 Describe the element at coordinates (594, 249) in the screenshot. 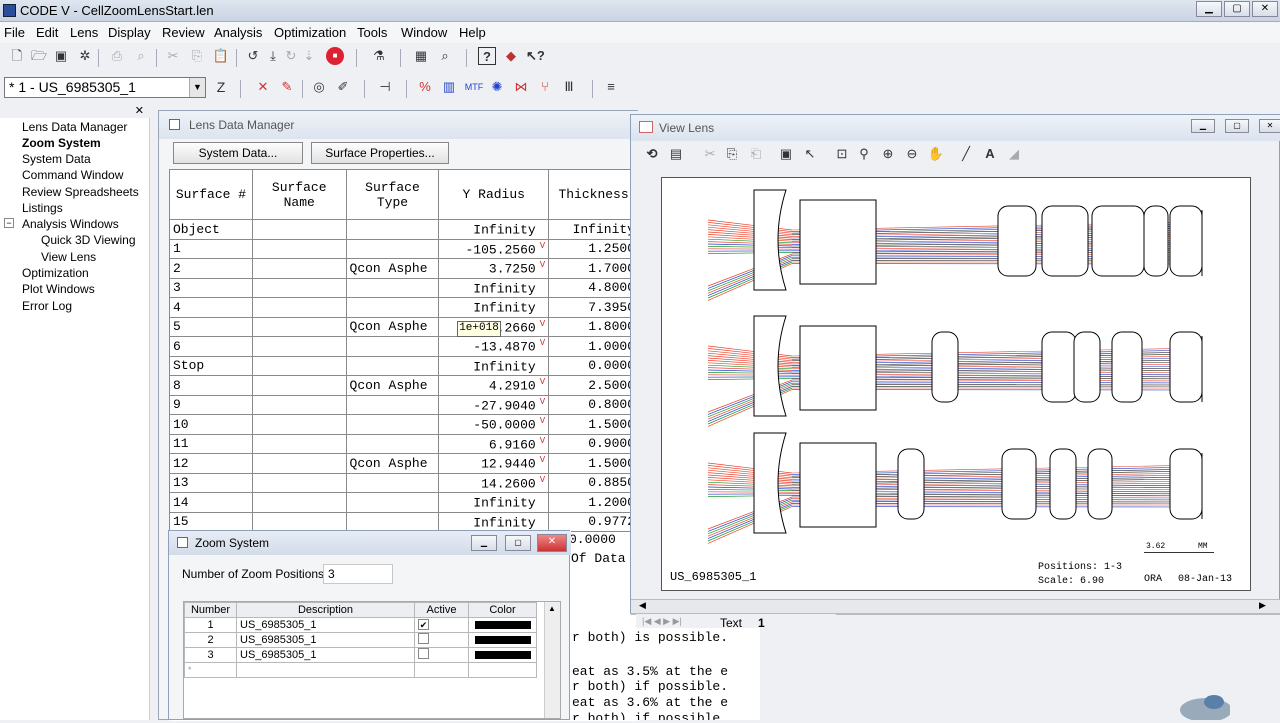

I see `cell-thickness: 1.2500` at that location.